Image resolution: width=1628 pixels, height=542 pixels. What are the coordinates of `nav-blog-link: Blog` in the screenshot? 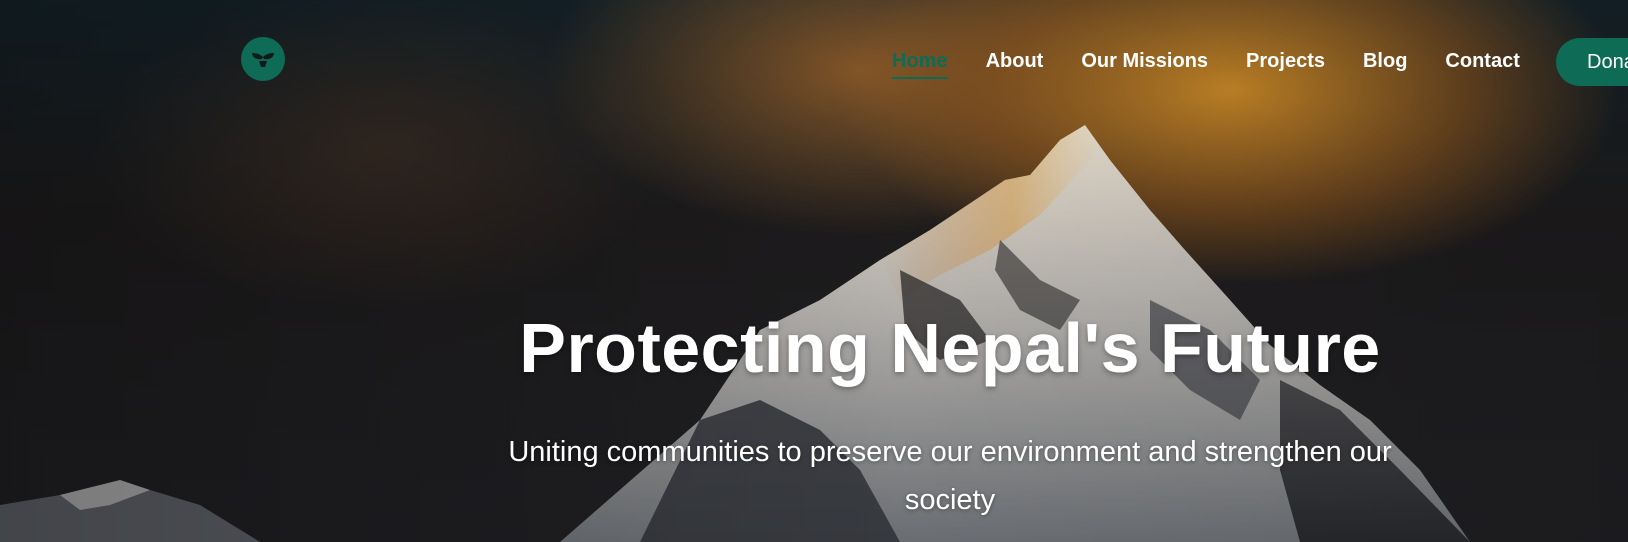 It's located at (1385, 61).